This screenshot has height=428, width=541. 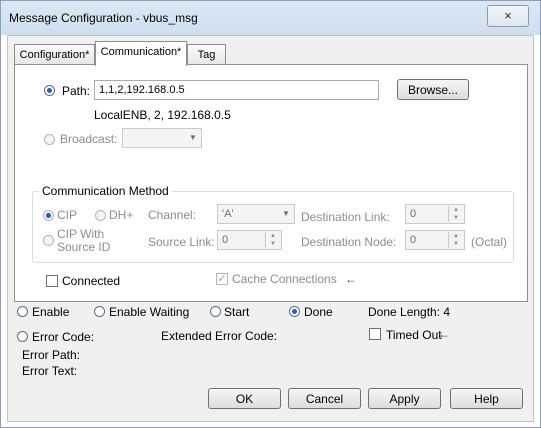 What do you see at coordinates (435, 240) in the screenshot?
I see `destination-node-stepper: 0 ▲ ▼` at bounding box center [435, 240].